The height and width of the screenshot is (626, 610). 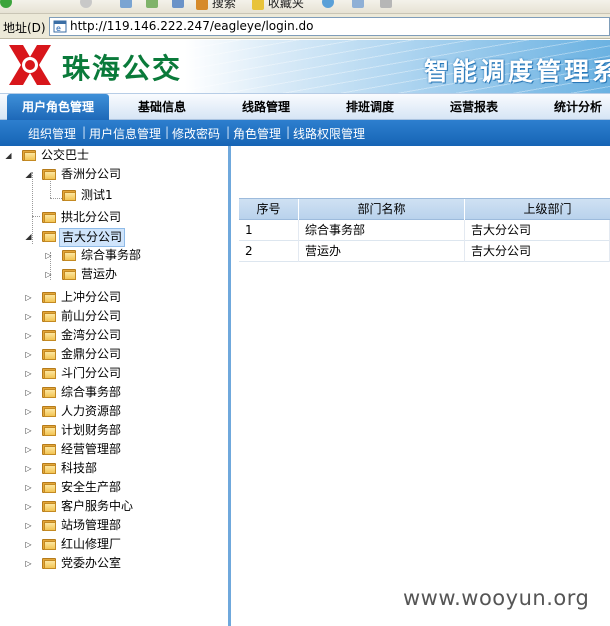 What do you see at coordinates (52, 133) in the screenshot?
I see `sub-nav-org: 组织管理` at bounding box center [52, 133].